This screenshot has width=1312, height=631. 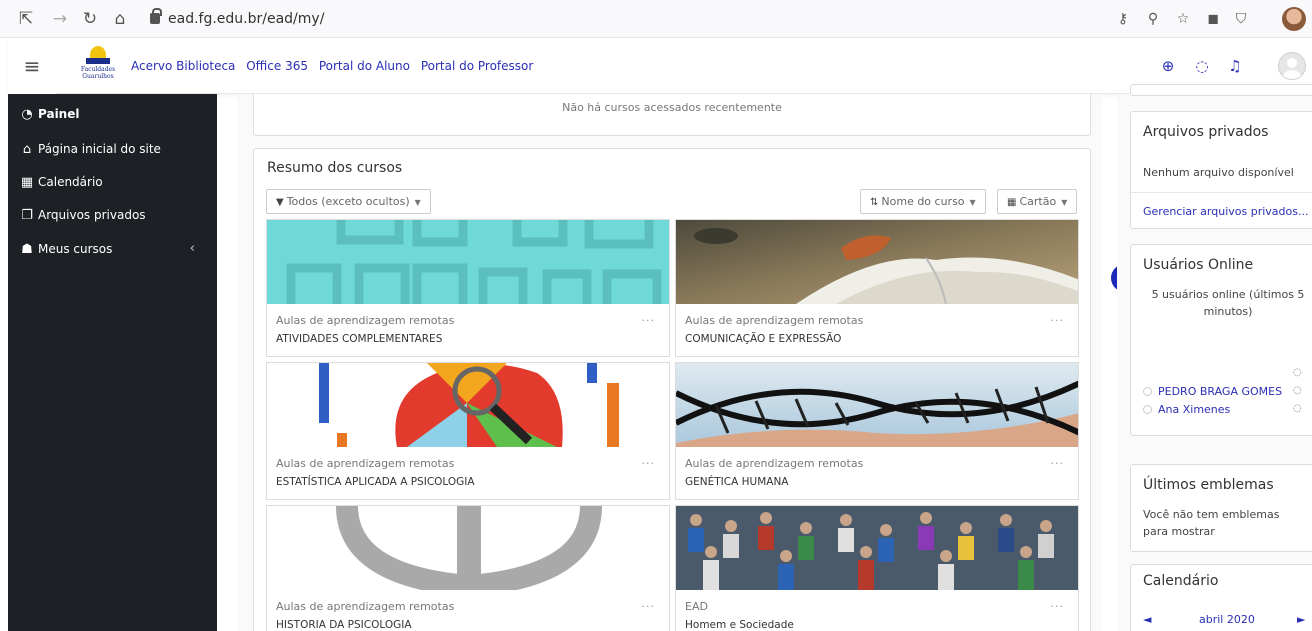 What do you see at coordinates (1241, 19) in the screenshot?
I see `shield-icon: ⛉` at bounding box center [1241, 19].